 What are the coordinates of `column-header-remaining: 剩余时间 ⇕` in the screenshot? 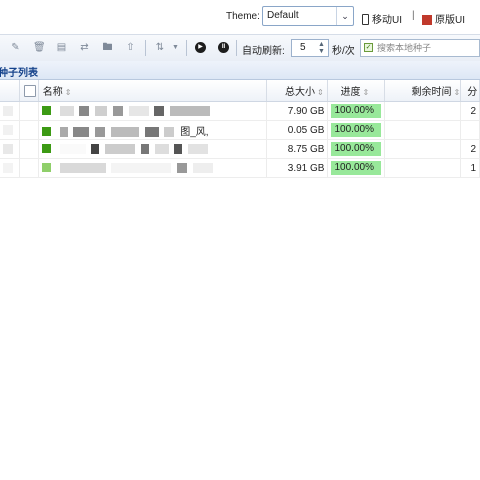 It's located at (423, 91).